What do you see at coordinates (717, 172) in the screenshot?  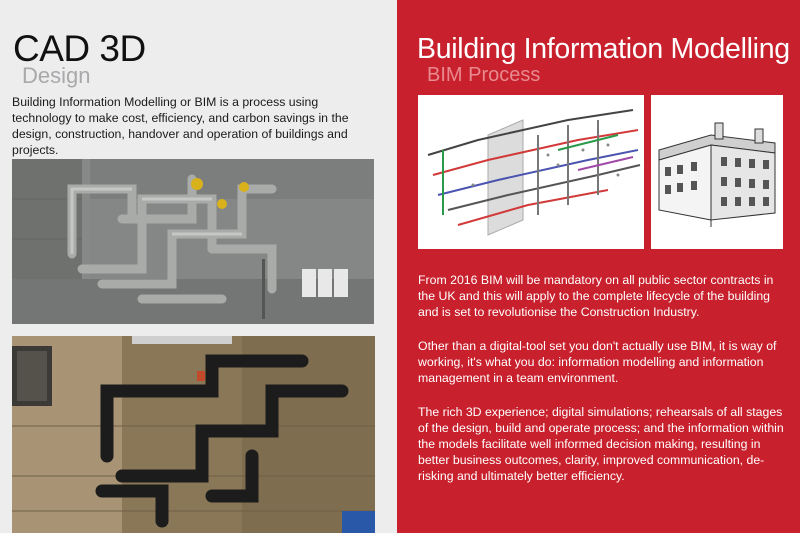 I see `bim-building-model-image` at bounding box center [717, 172].